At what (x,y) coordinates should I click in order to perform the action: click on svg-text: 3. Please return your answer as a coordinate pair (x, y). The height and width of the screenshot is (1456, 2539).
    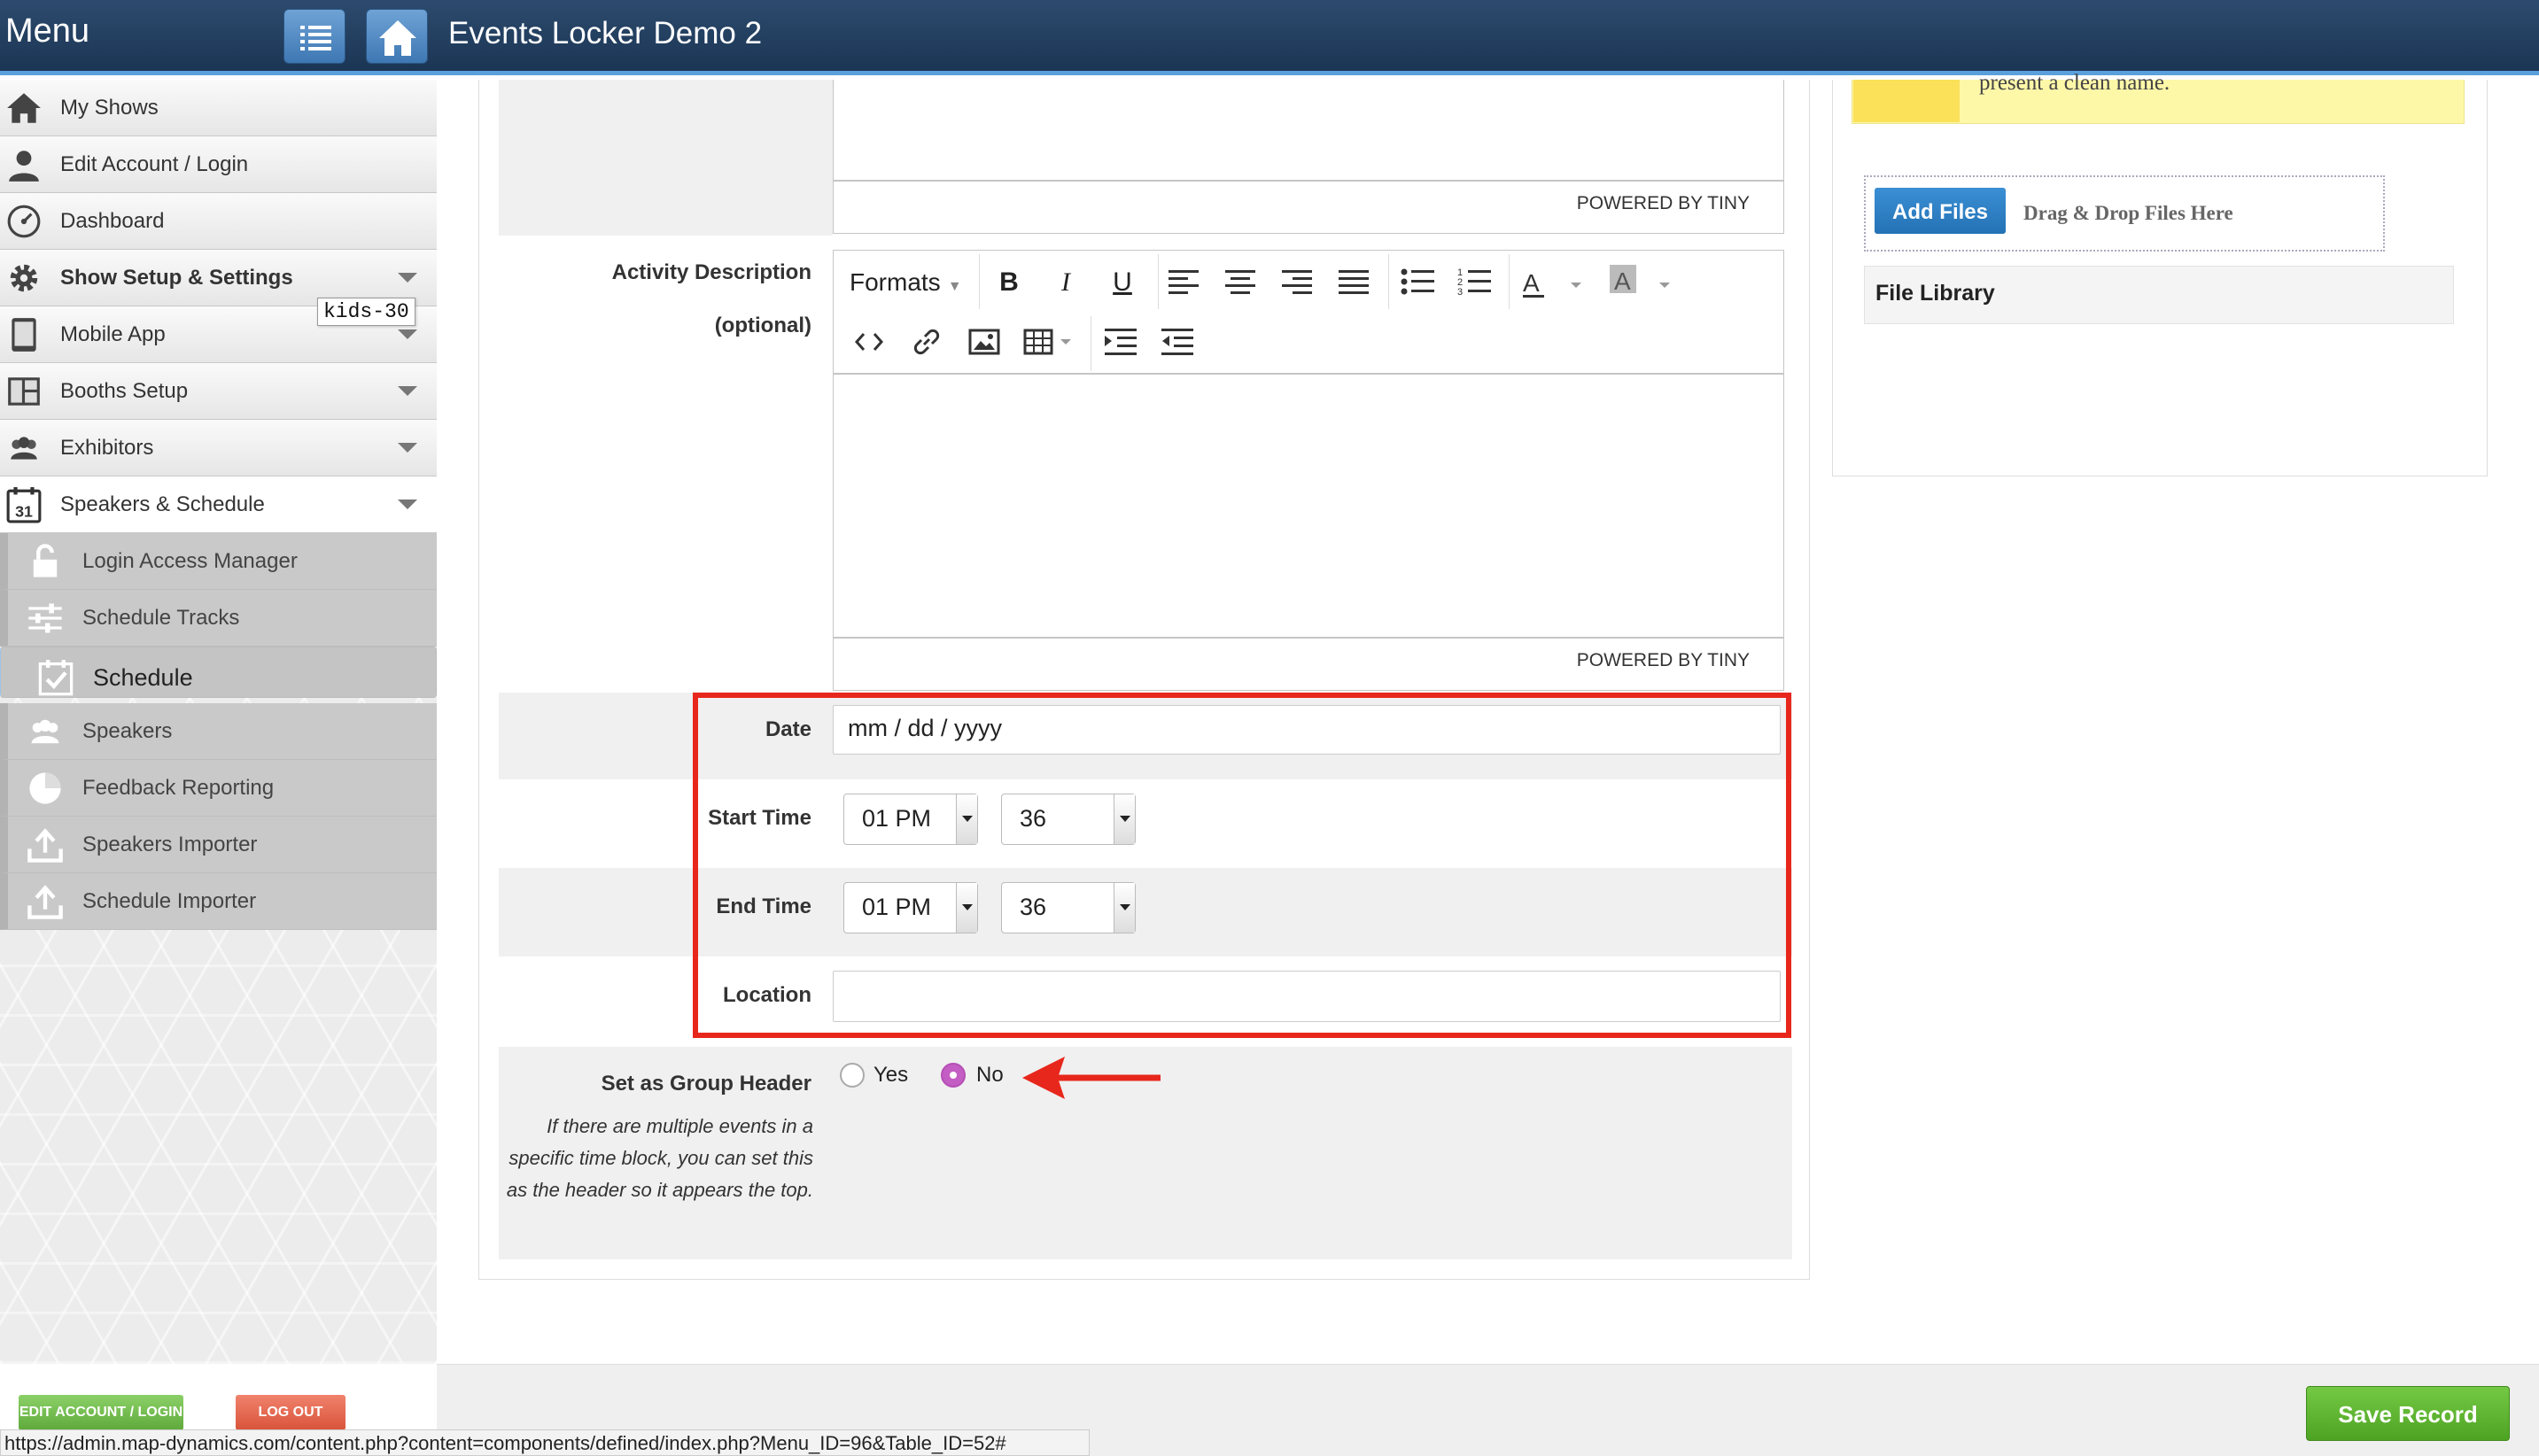
    Looking at the image, I should click on (1460, 292).